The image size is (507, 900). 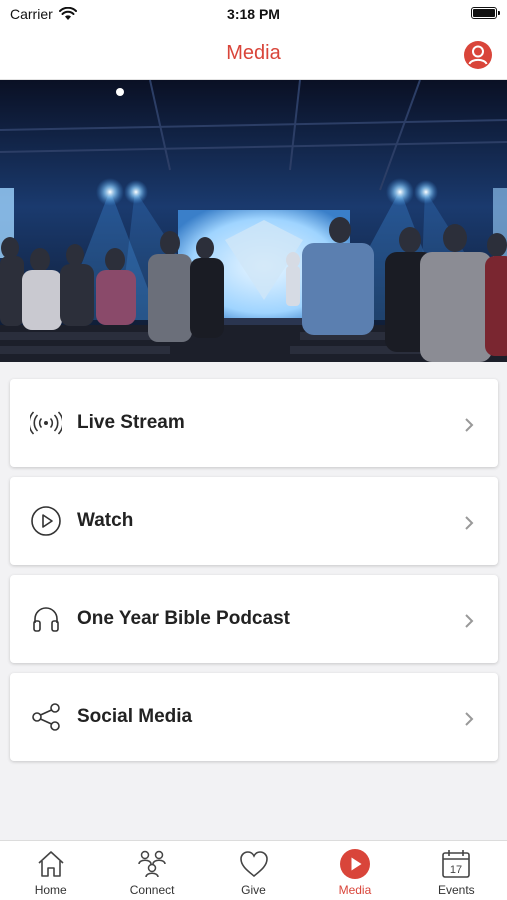 I want to click on watch-item: Watch, so click(x=254, y=521).